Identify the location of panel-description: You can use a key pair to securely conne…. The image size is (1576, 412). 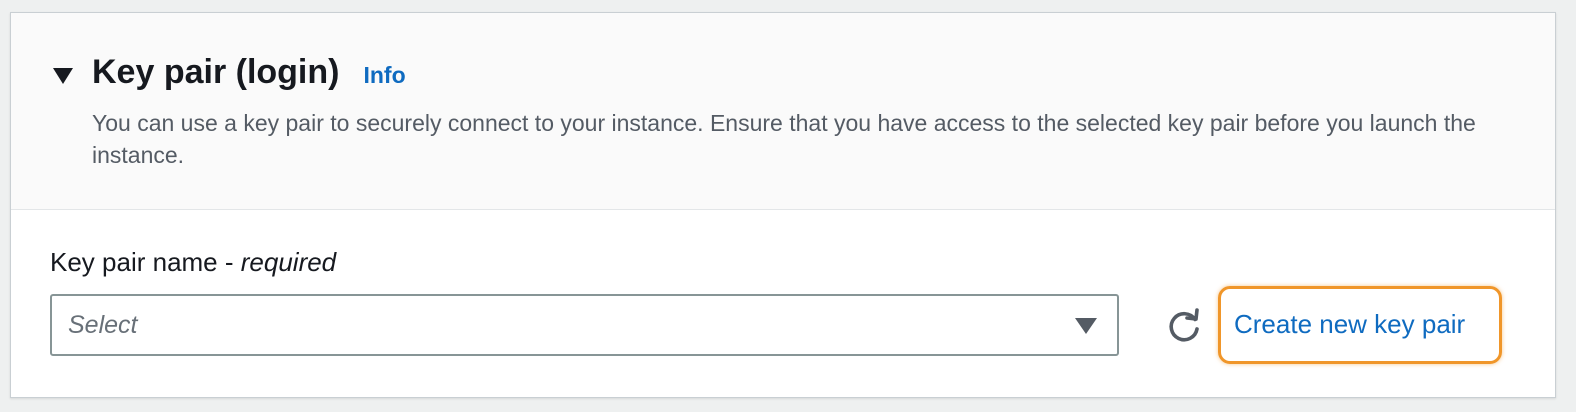
(784, 139).